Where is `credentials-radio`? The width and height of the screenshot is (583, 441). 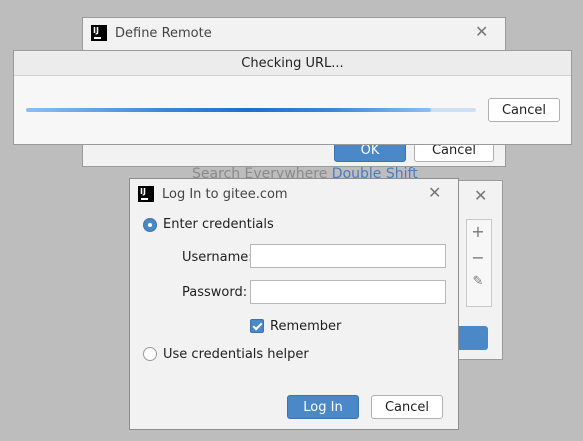 credentials-radio is located at coordinates (150, 225).